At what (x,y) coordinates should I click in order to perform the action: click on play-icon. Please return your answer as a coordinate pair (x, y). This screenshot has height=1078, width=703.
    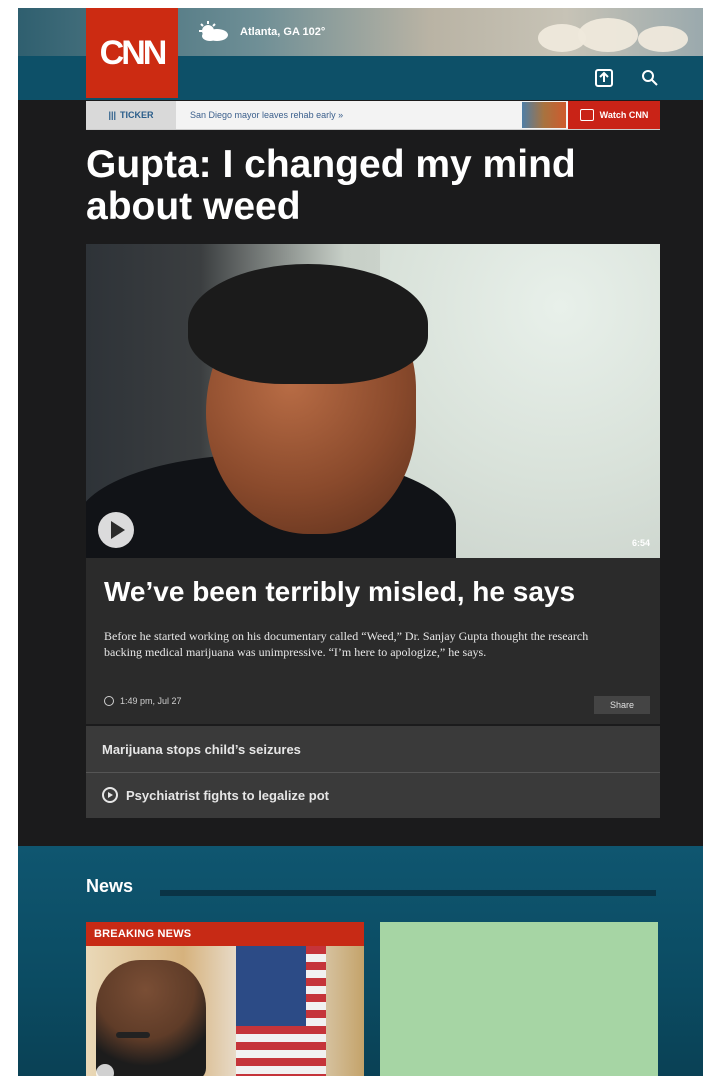
    Looking at the image, I should click on (118, 530).